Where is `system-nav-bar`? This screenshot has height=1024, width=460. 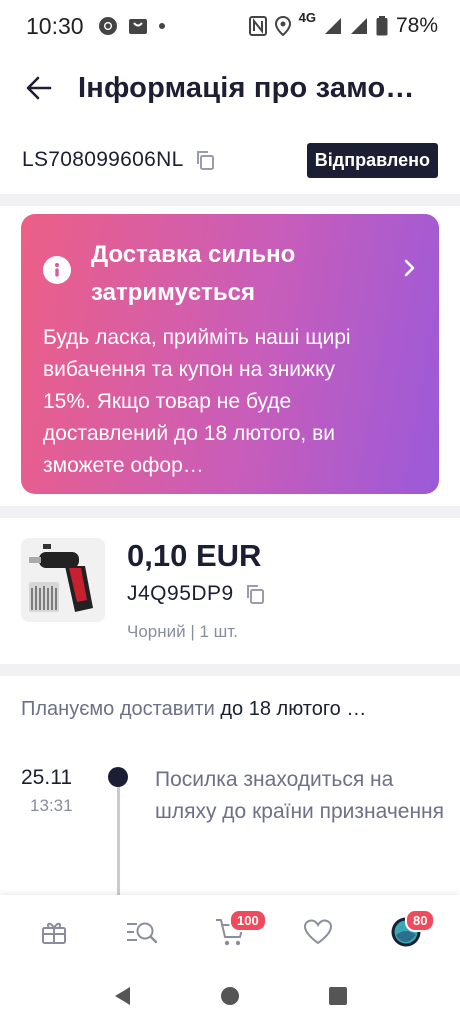
system-nav-bar is located at coordinates (230, 998).